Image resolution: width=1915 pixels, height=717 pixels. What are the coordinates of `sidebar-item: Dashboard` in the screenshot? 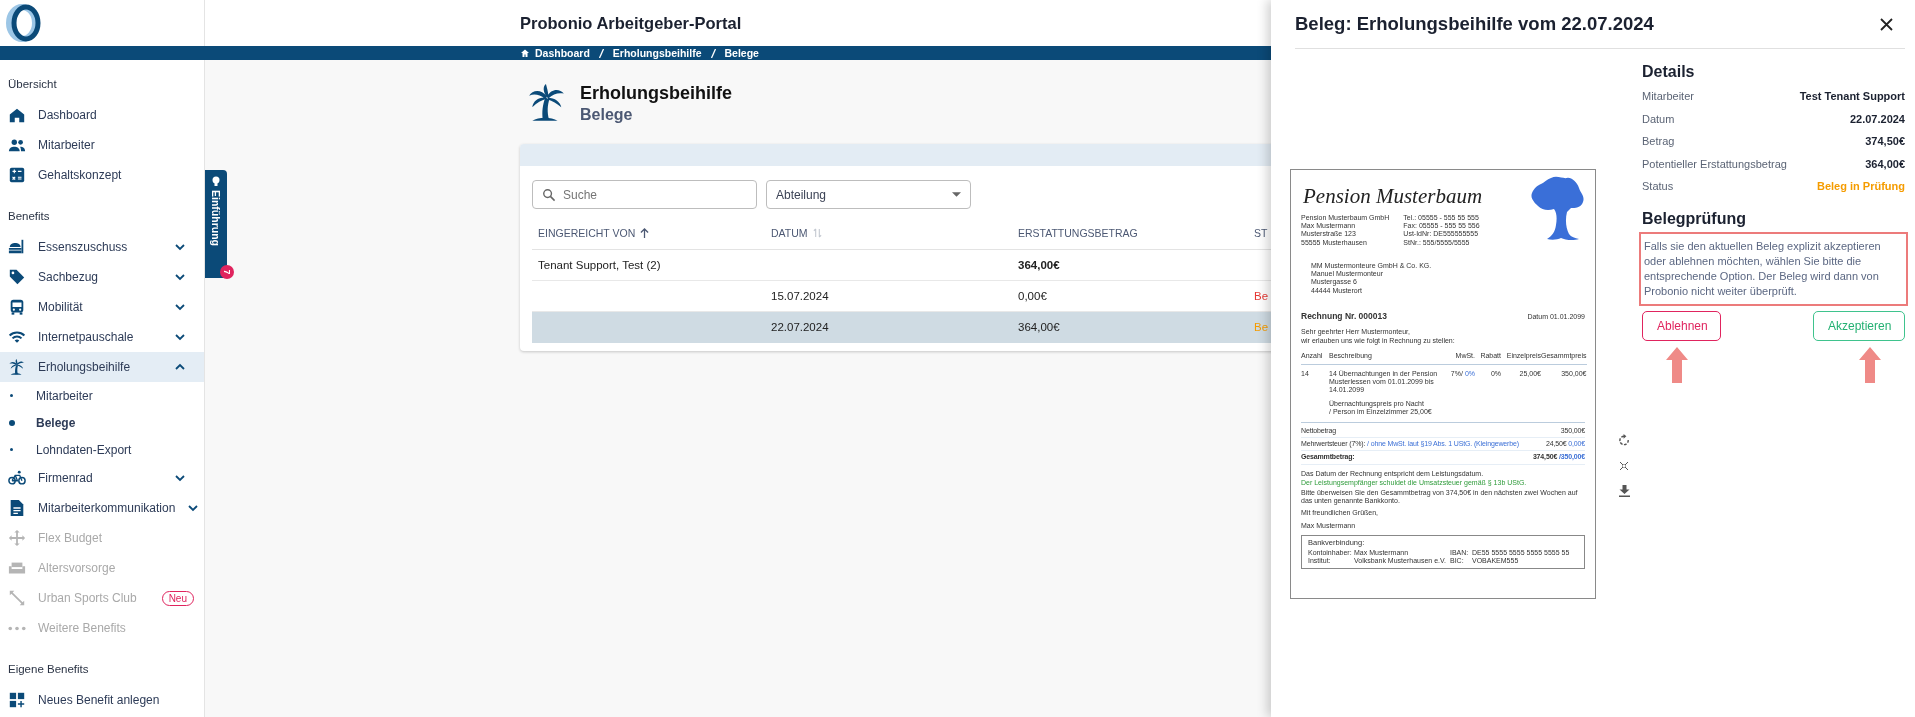 It's located at (102, 115).